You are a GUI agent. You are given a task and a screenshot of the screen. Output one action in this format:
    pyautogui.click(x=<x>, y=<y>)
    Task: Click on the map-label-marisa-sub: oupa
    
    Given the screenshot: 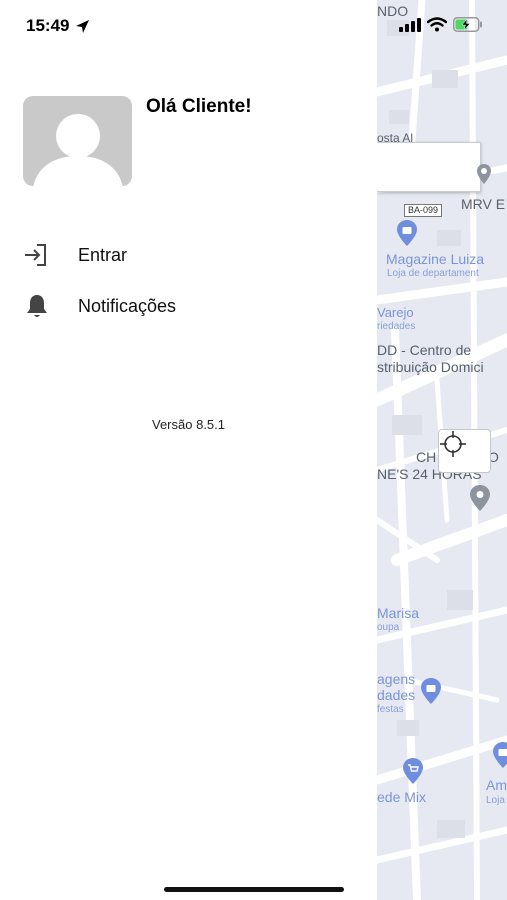 What is the action you would take?
    pyautogui.click(x=388, y=627)
    